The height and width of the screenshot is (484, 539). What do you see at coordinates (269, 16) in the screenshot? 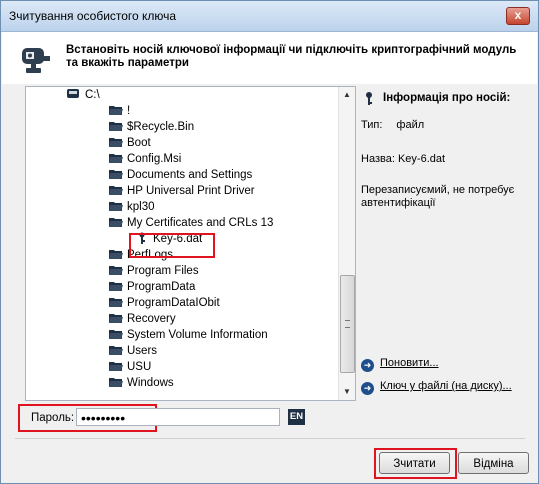
I see `title-bar: Зчитування особистого ключа x` at bounding box center [269, 16].